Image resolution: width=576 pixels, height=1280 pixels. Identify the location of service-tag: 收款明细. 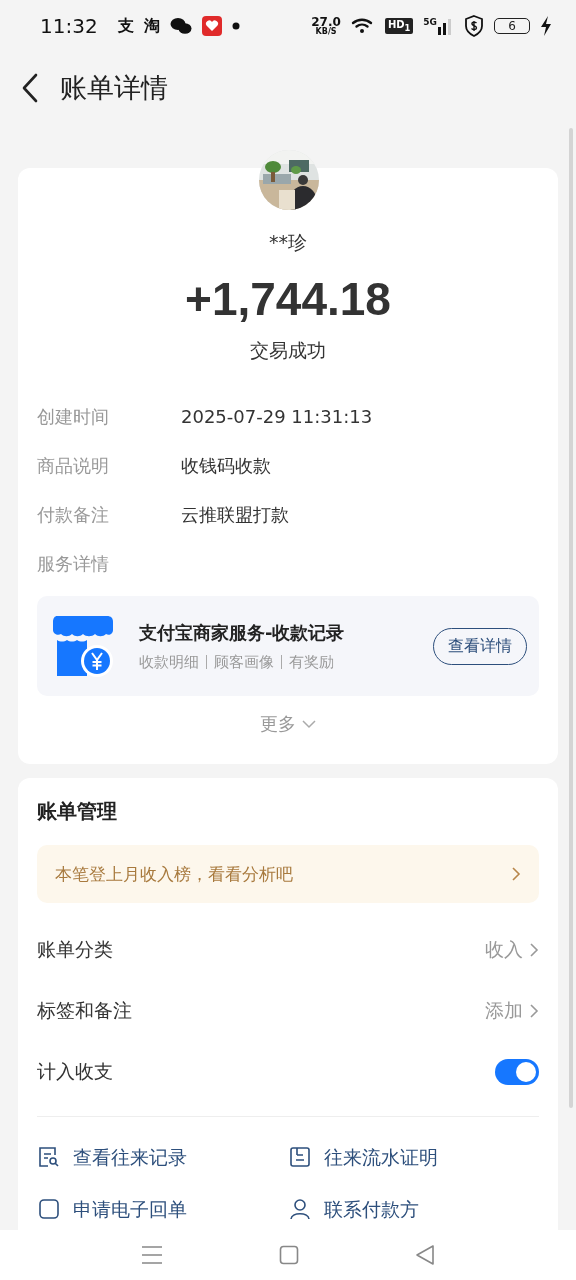
(169, 662).